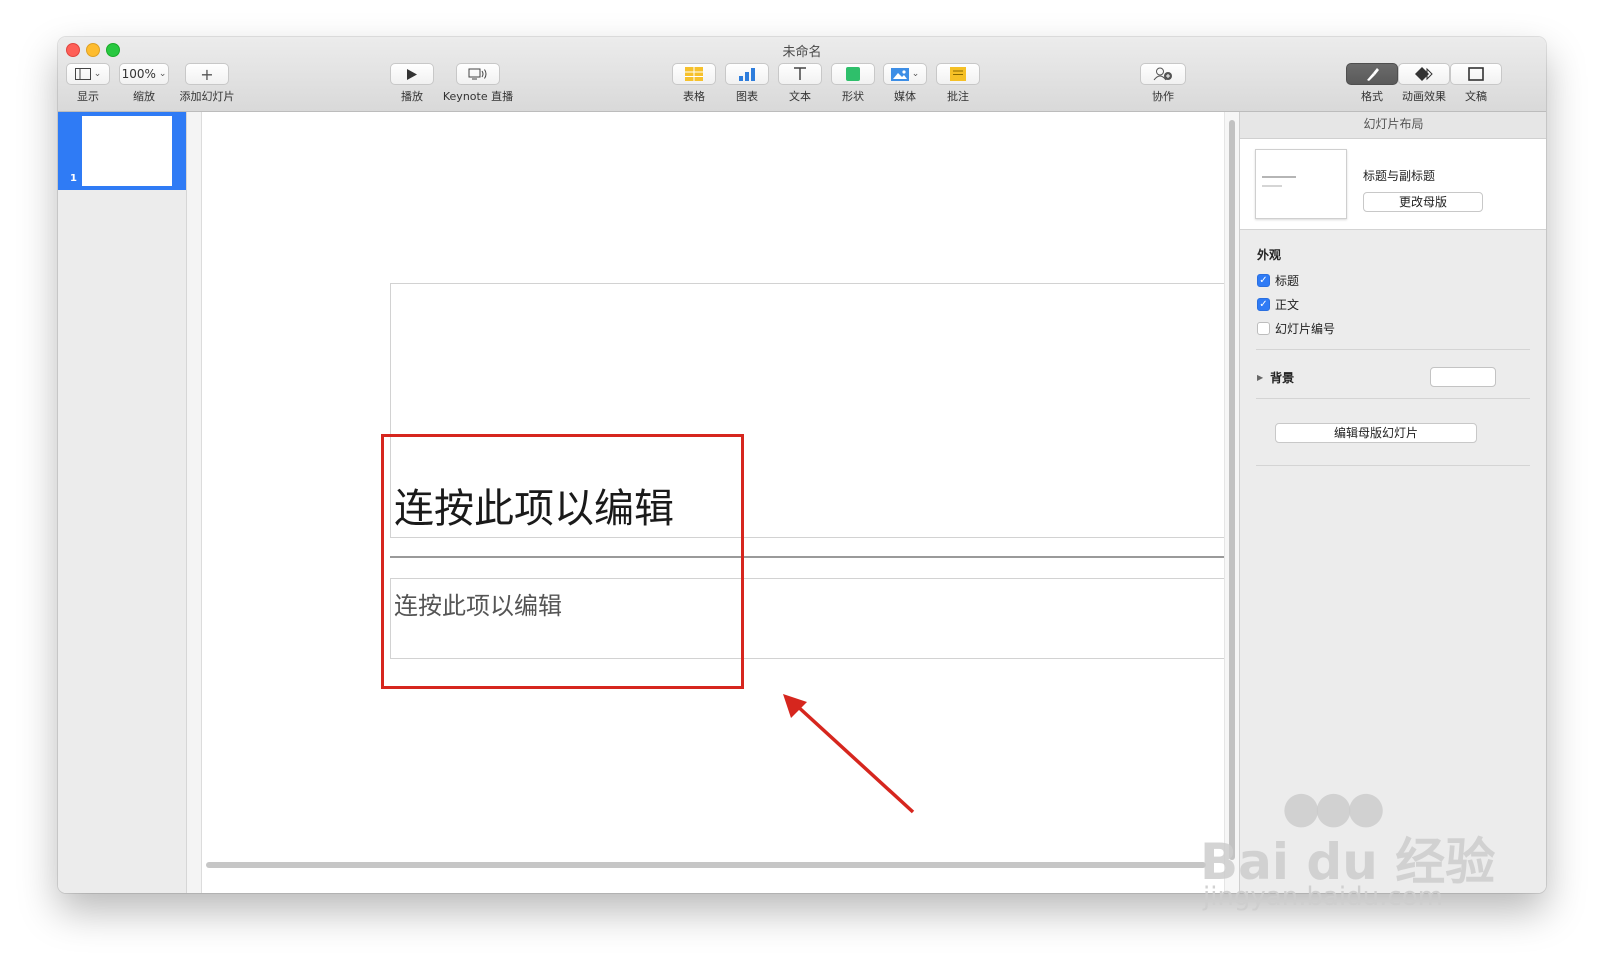 Image resolution: width=1600 pixels, height=968 pixels. I want to click on shape-tool: 形状, so click(853, 83).